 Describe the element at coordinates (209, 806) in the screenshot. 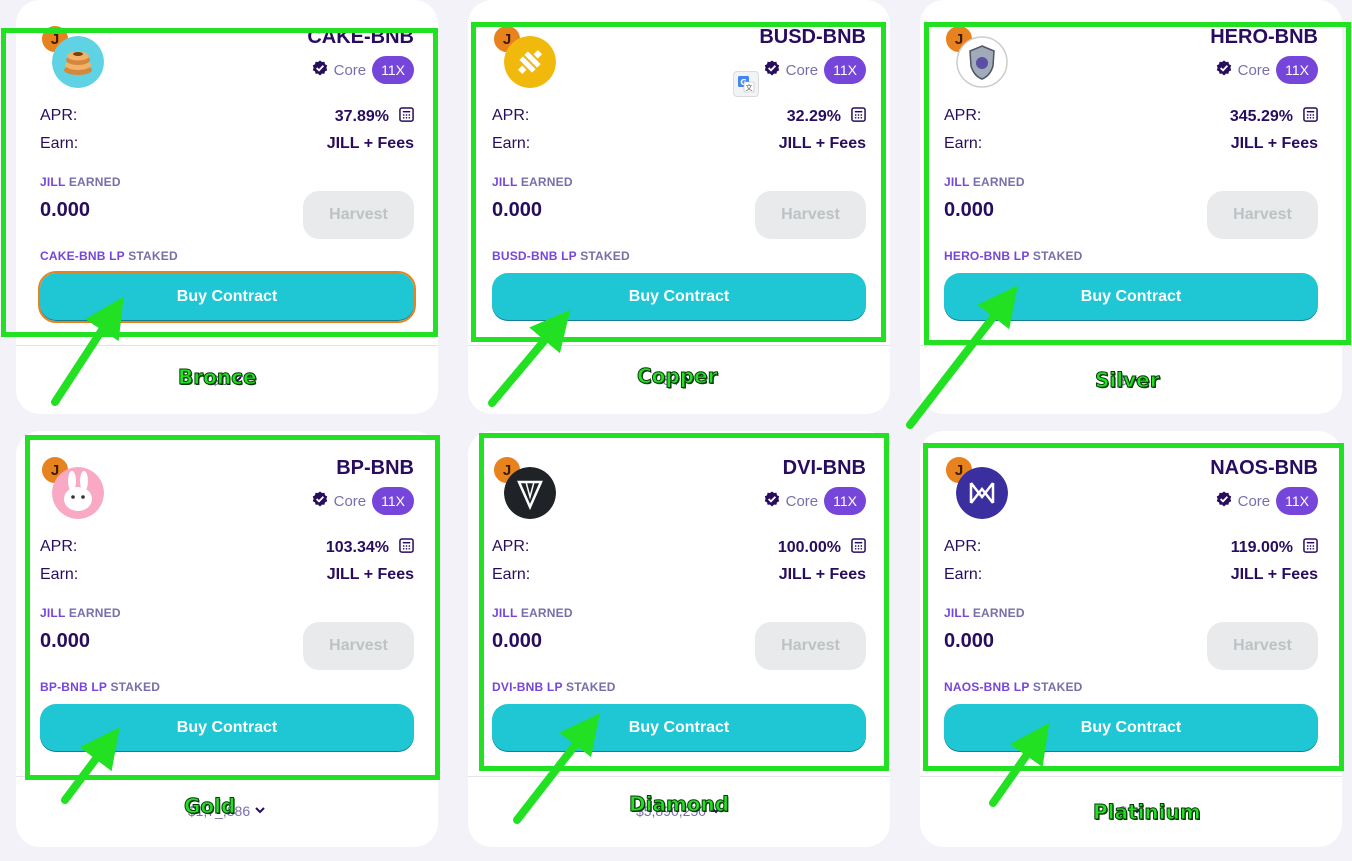

I see `label-gold: Gold` at that location.